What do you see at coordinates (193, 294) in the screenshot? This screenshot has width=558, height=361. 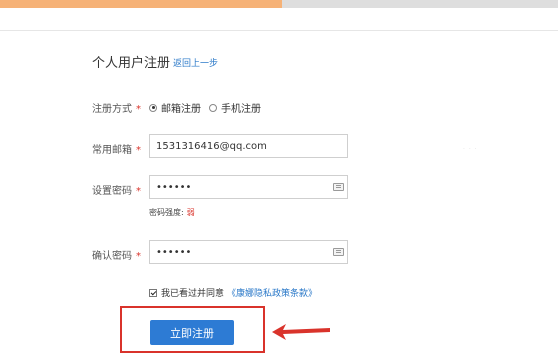 I see `agreement-text: 我已看过并同意` at bounding box center [193, 294].